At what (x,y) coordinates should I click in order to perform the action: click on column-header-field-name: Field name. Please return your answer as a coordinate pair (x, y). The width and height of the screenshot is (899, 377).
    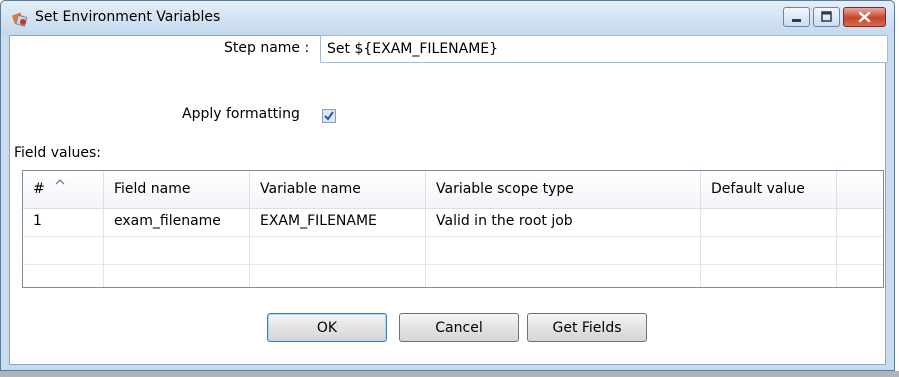
    Looking at the image, I should click on (177, 189).